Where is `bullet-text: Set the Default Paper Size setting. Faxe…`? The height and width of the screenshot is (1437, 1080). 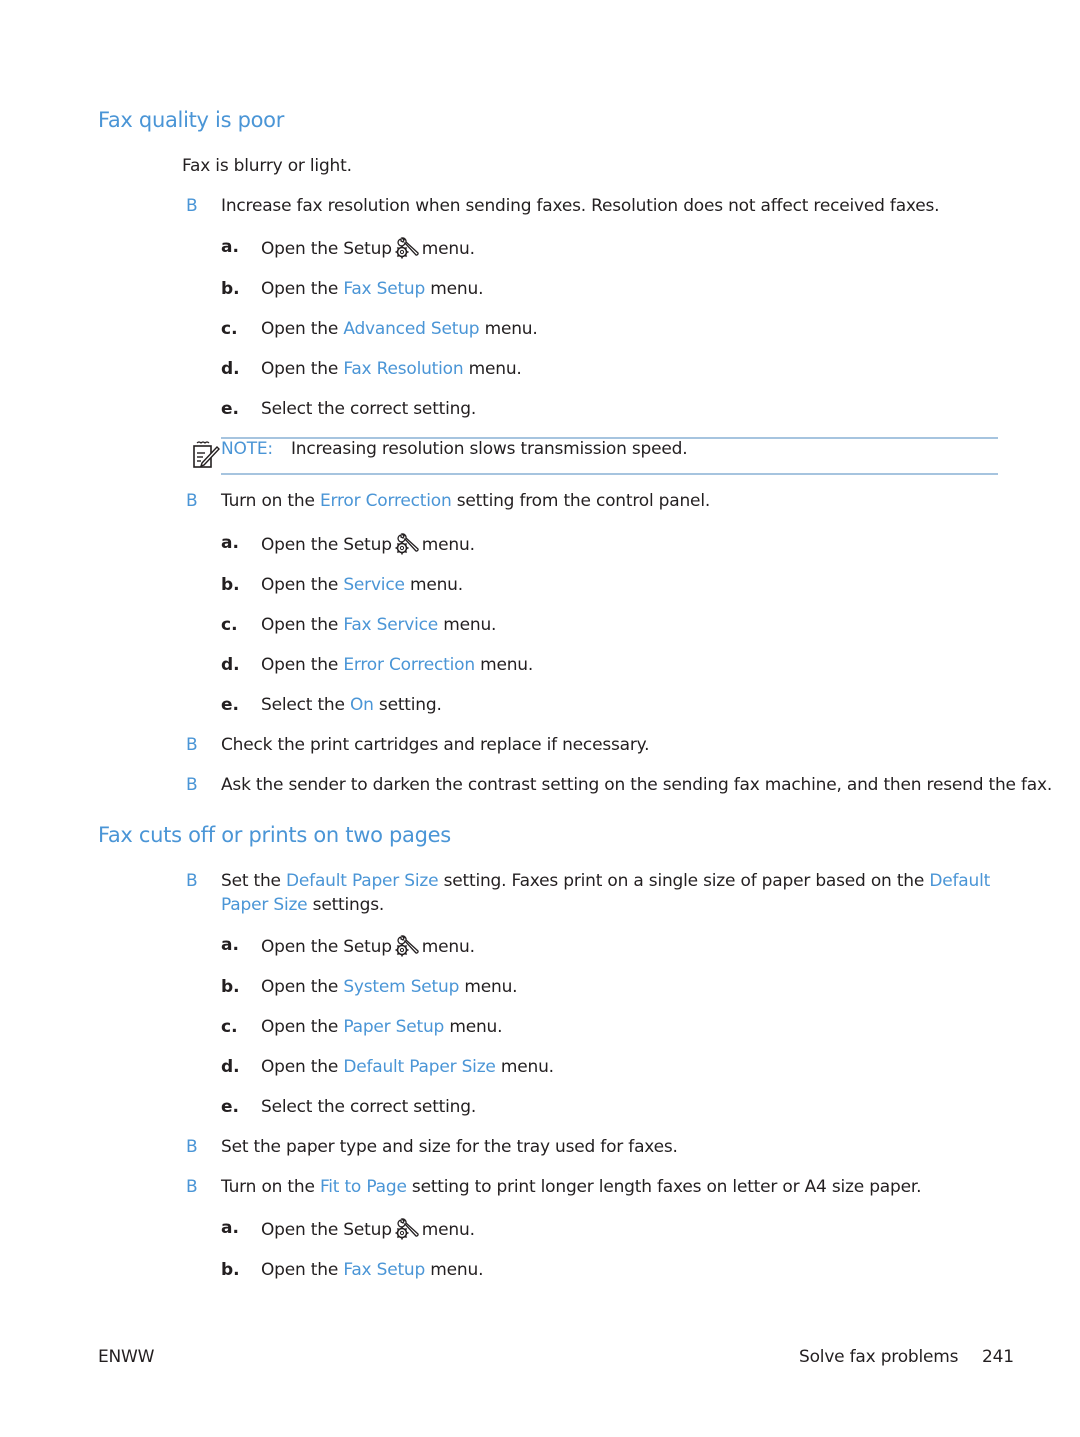
bullet-text: Set the Default Paper Size setting. Faxe… is located at coordinates (605, 881).